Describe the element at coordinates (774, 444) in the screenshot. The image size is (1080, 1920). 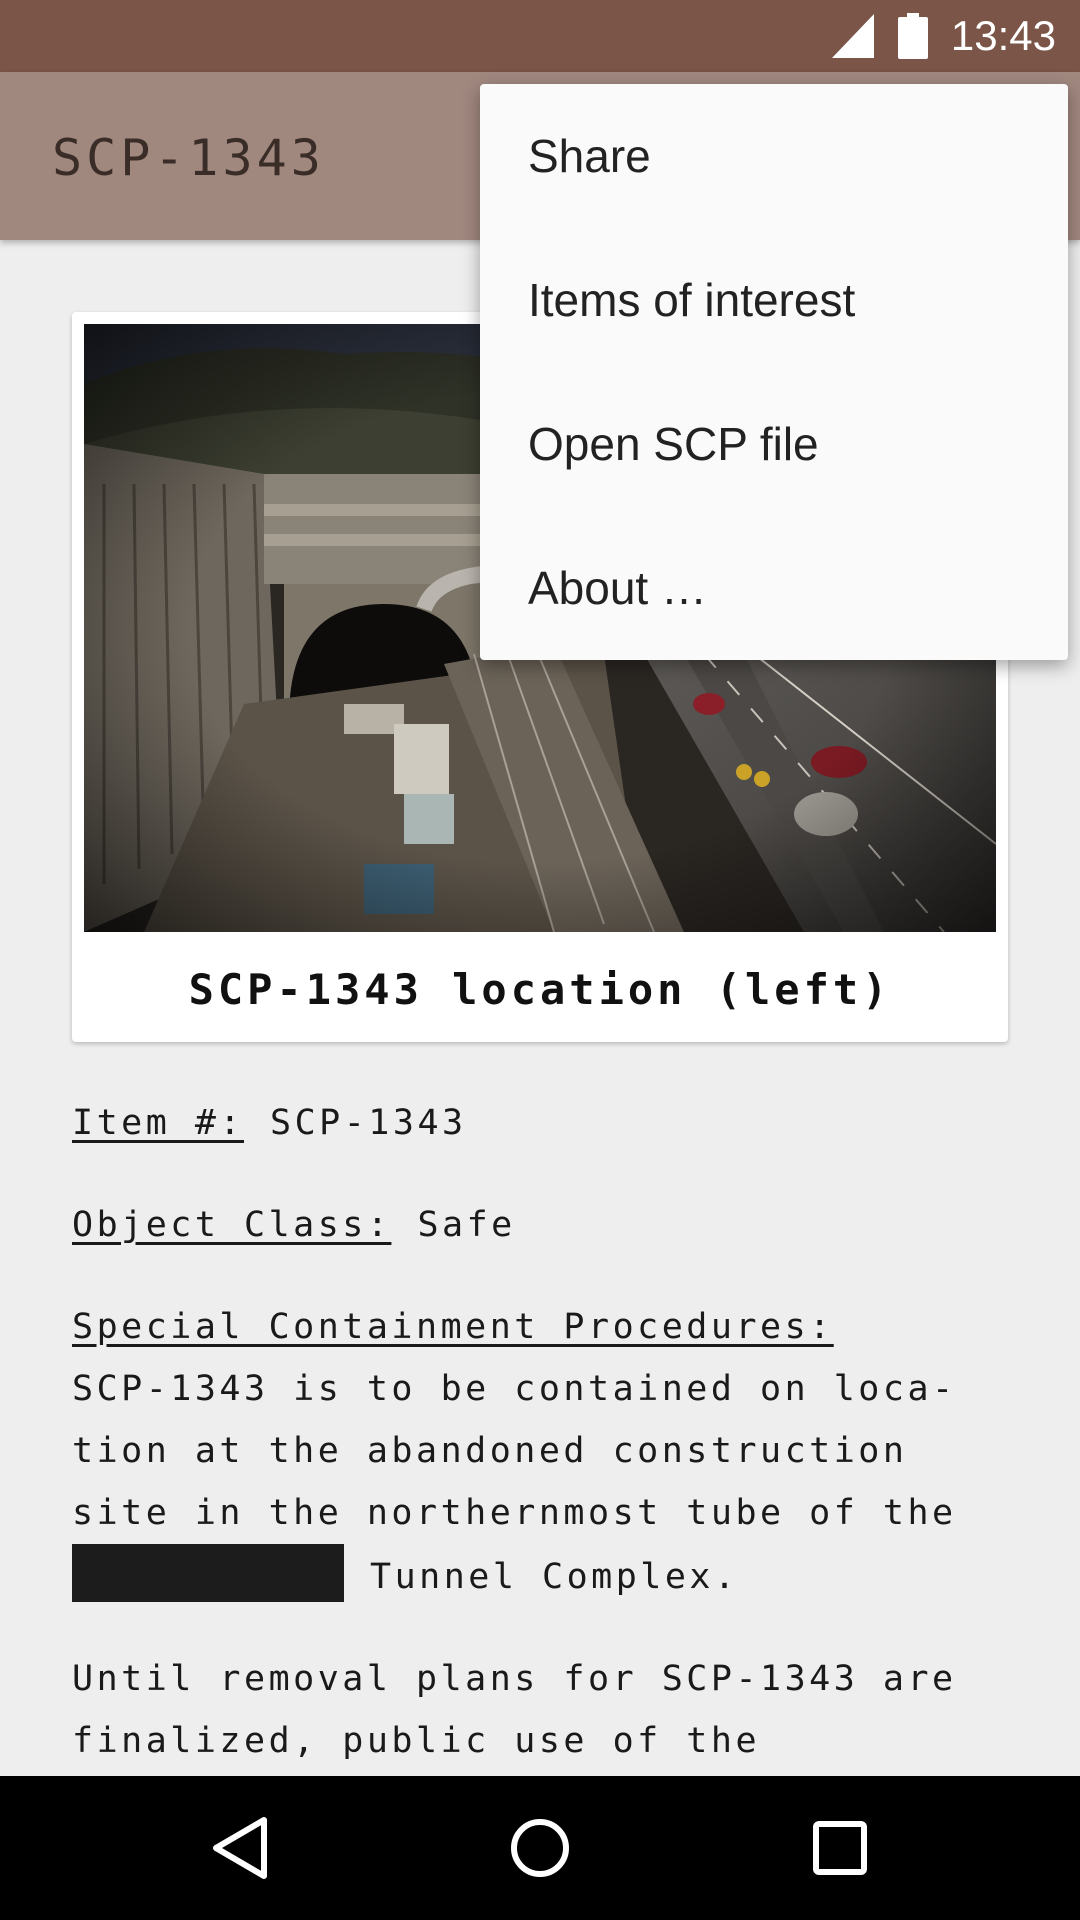
I see `menu-item-open-scp-file: Open SCP file` at that location.